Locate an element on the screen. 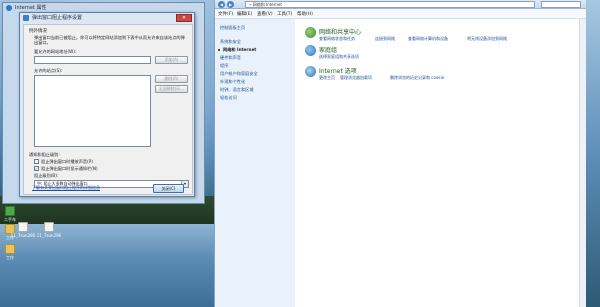 The image size is (600, 307). menu-view: 查看(V) is located at coordinates (265, 14).